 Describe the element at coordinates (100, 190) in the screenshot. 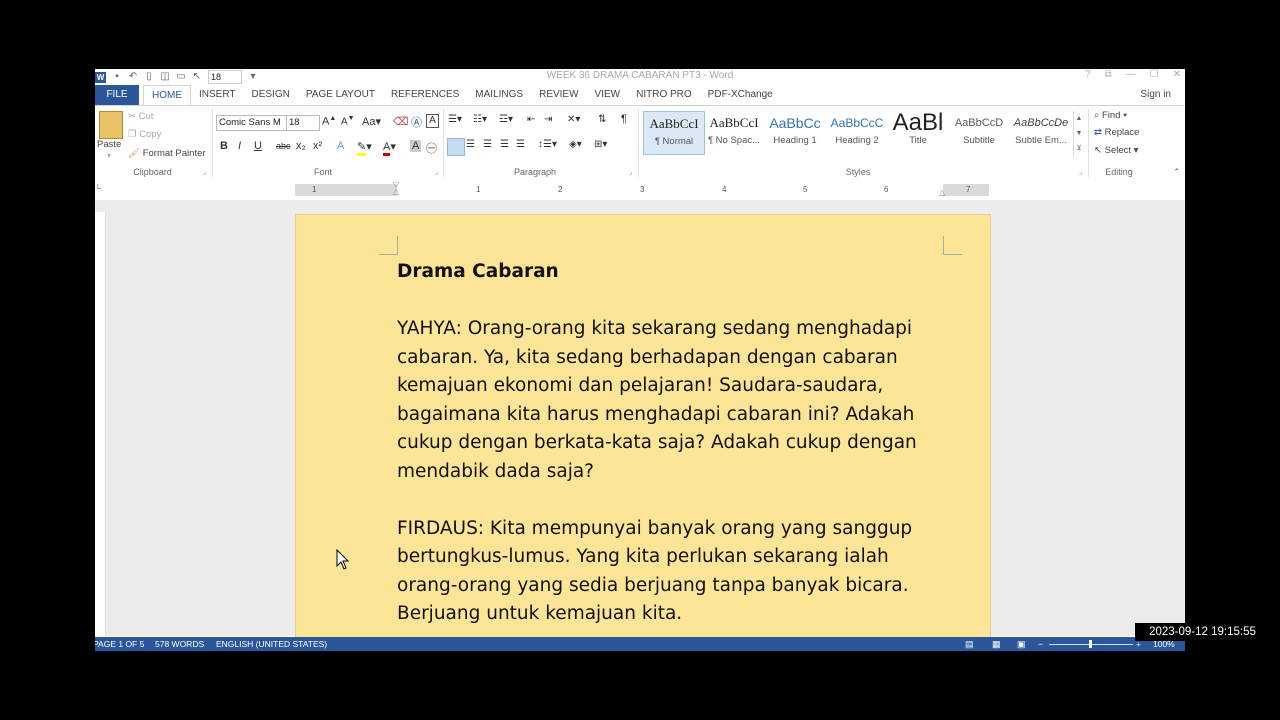

I see `tab-selector-icon: └` at that location.